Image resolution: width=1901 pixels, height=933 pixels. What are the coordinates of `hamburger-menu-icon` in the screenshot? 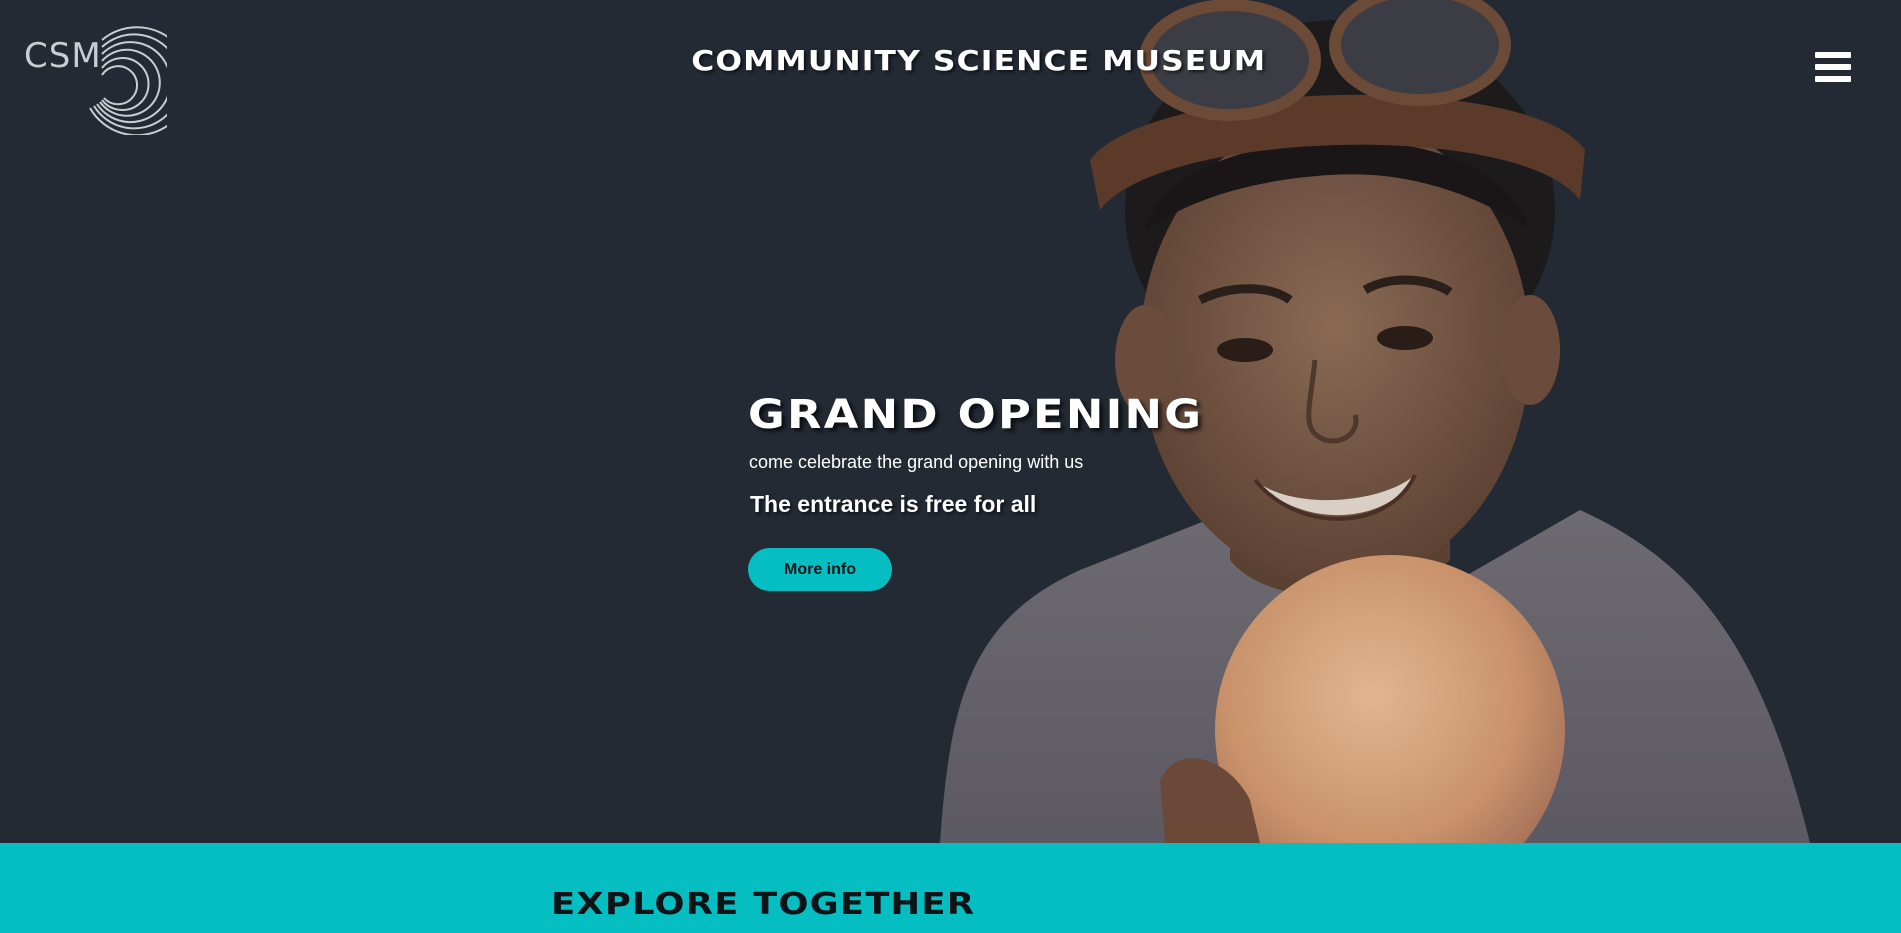 It's located at (1834, 70).